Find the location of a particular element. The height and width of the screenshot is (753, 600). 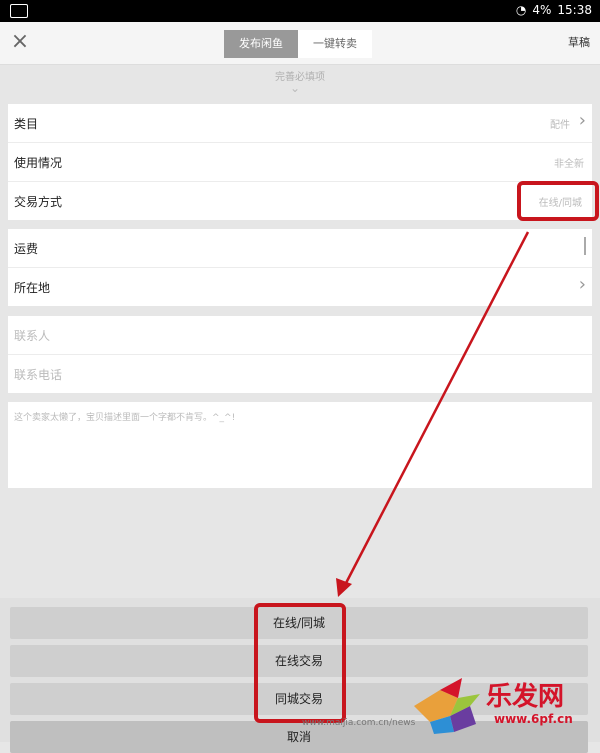

close-icon: × is located at coordinates (20, 42).